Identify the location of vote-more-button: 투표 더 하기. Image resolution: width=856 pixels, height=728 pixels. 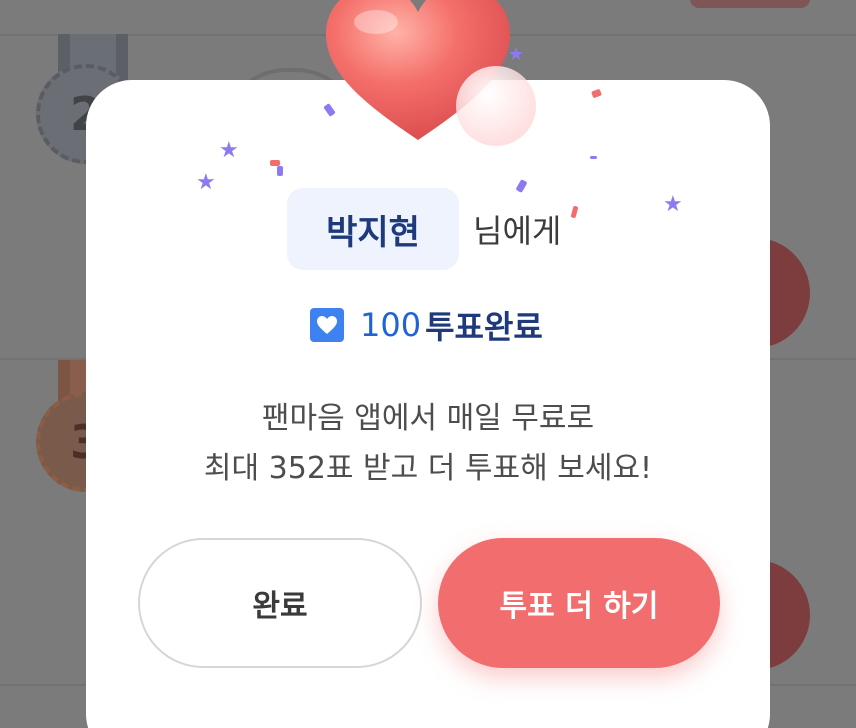
(579, 603).